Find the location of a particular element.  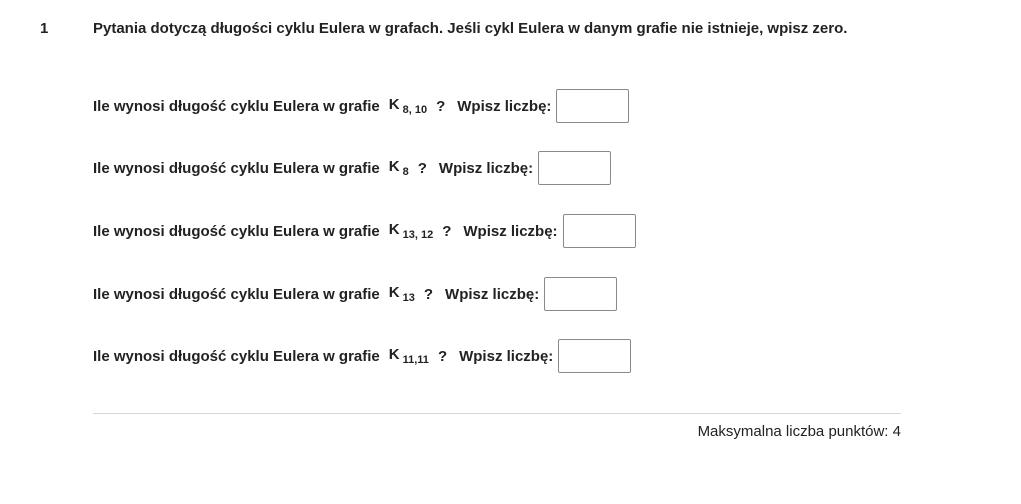

graph-name: K 13, 12 is located at coordinates (411, 231).